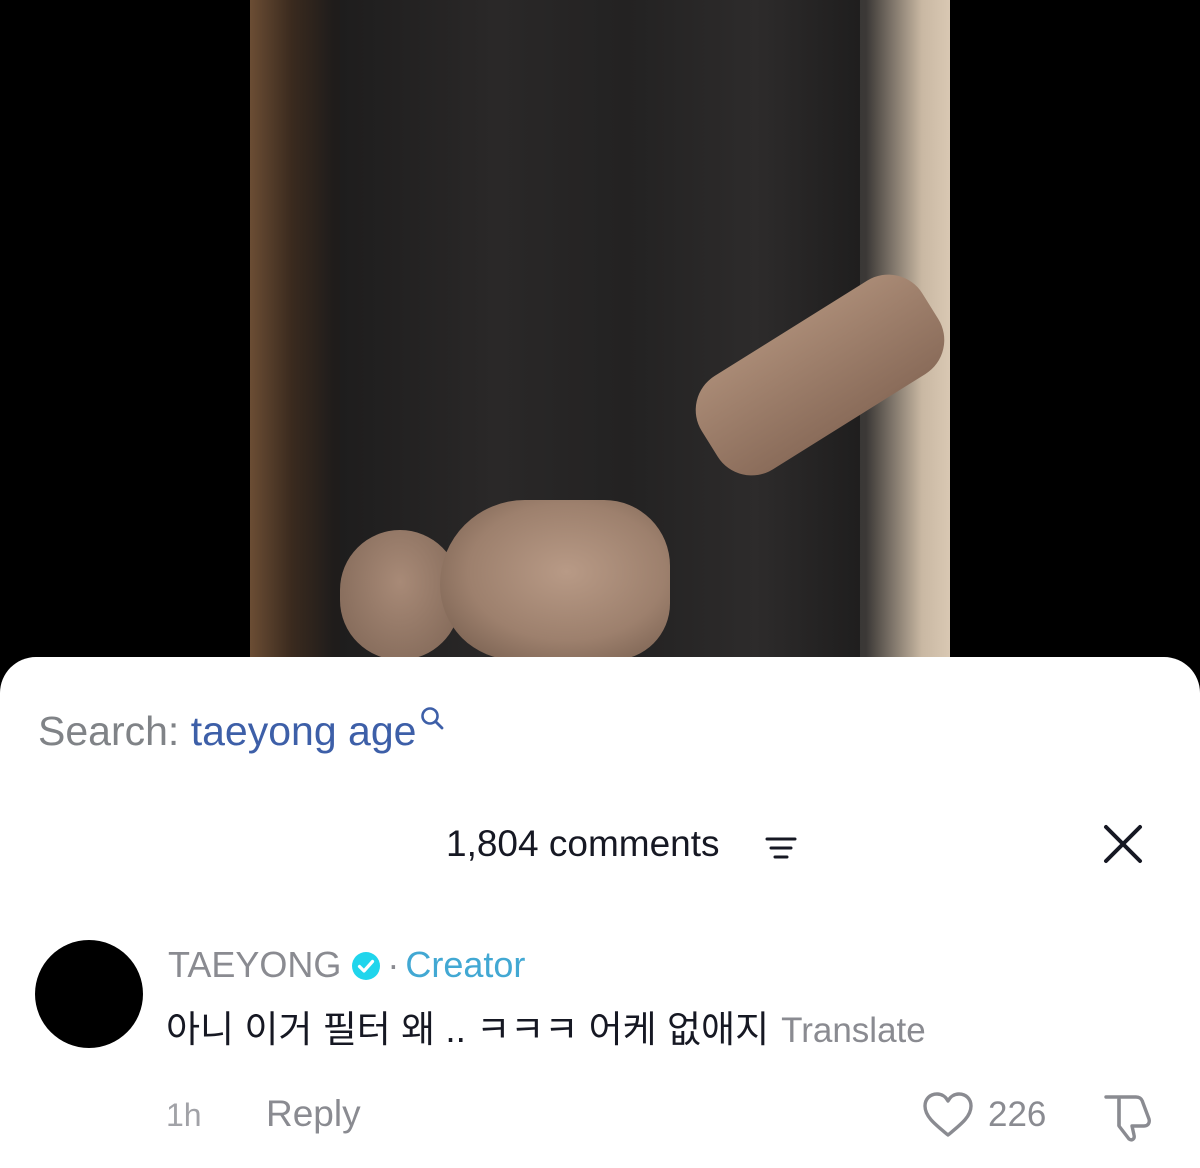 The width and height of the screenshot is (1200, 1168). I want to click on comment-author-row: TAEYONG · Creator, so click(346, 965).